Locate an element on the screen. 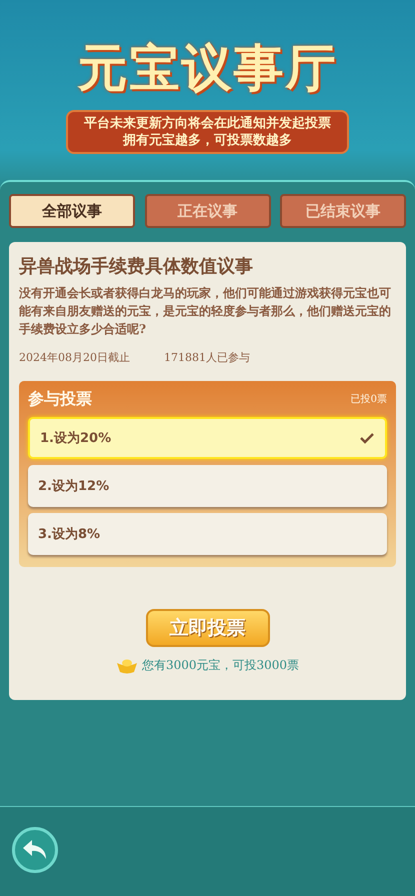  proposal-title: 异兽战场手续费具体数值议事 is located at coordinates (136, 266).